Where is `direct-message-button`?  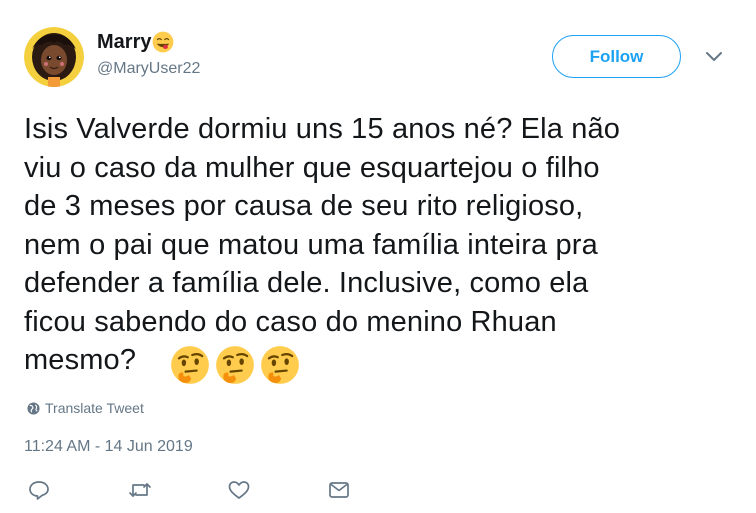 direct-message-button is located at coordinates (339, 490).